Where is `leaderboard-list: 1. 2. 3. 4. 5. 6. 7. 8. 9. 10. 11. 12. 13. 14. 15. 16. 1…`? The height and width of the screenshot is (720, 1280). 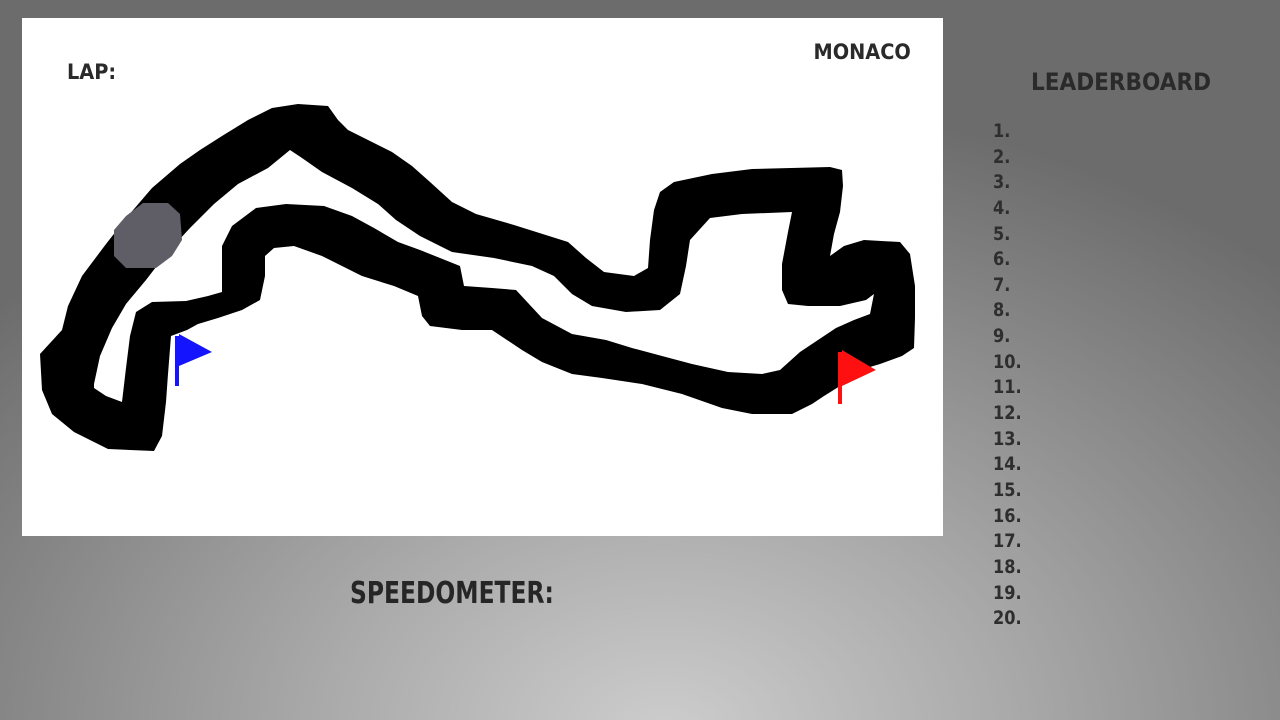
leaderboard-list: 1. 2. 3. 4. 5. 6. 7. 8. 9. 10. 11. 12. 13. 14. 15. 16. 1… is located at coordinates (1010, 375).